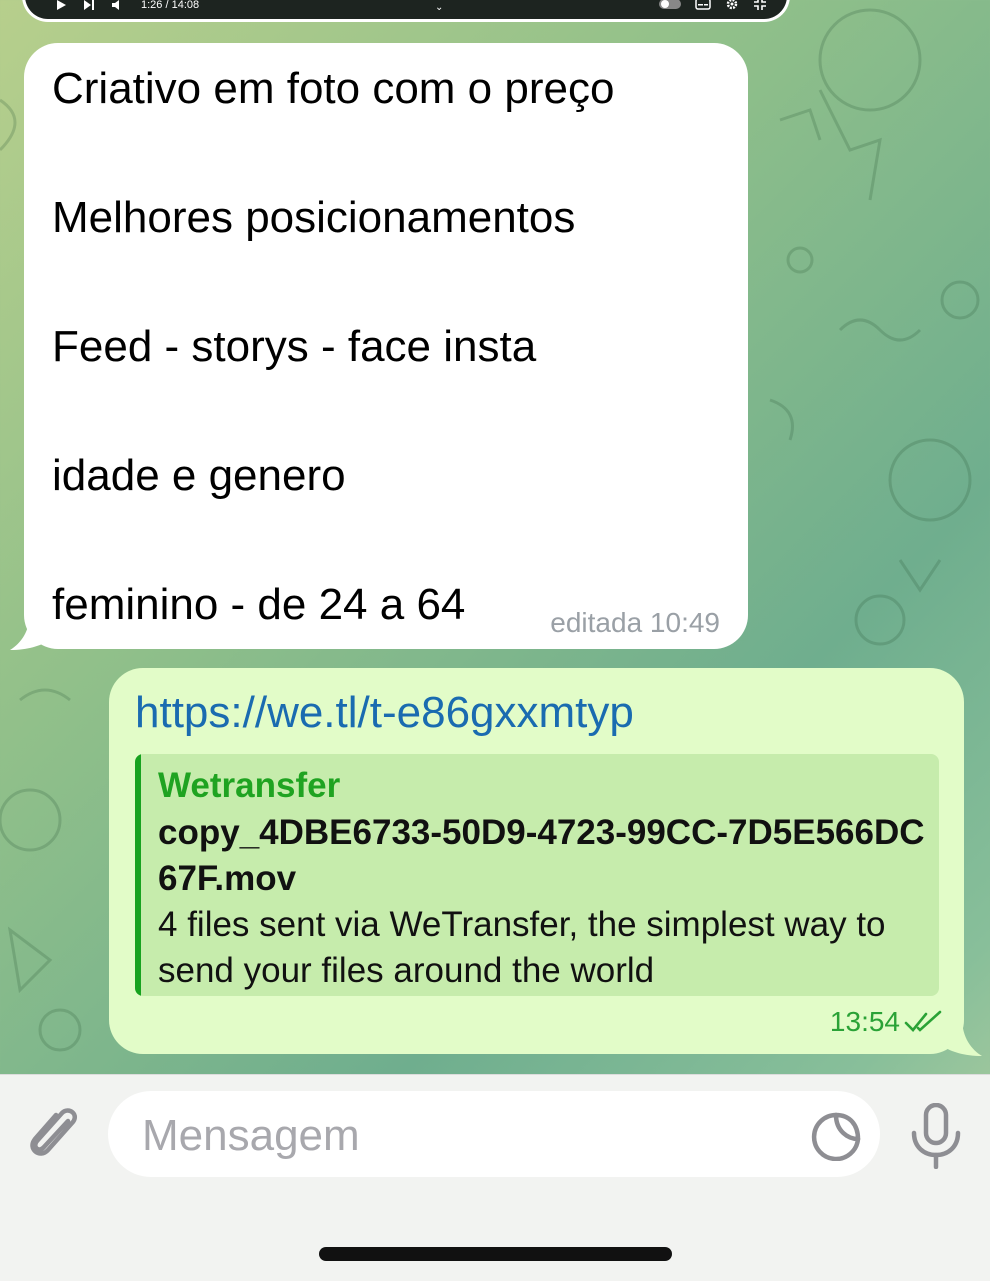 This screenshot has width=990, height=1281. Describe the element at coordinates (670, 6) in the screenshot. I see `toggle-icon` at that location.